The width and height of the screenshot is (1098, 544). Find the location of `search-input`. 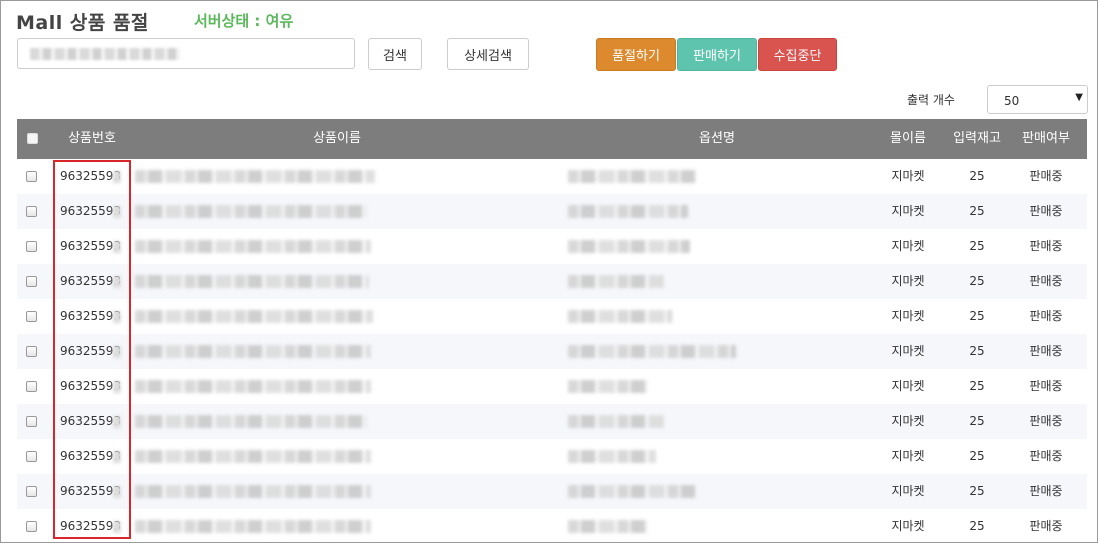

search-input is located at coordinates (186, 53).